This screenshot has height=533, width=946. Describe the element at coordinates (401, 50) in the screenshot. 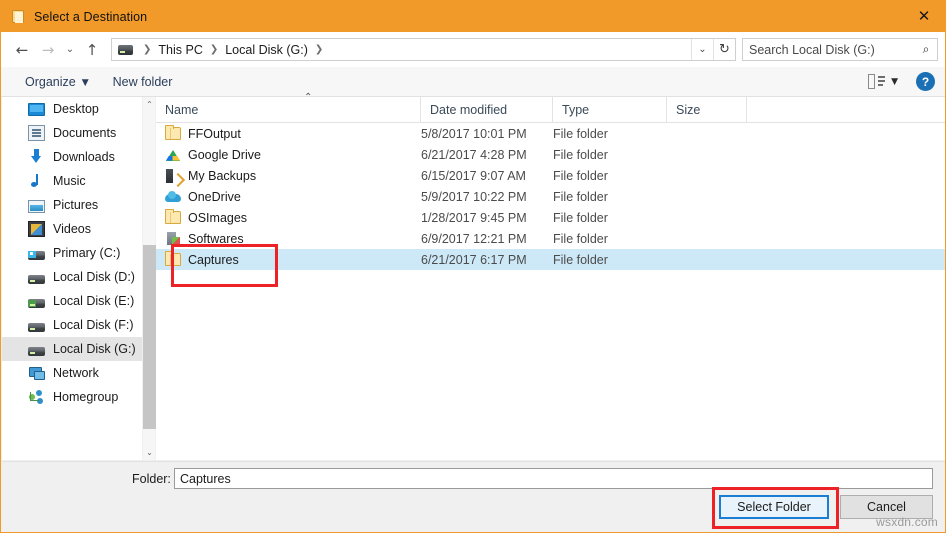

I see `breadcrumb-crumbs: ❯ This PC ❯ Local Disk (G:) ❯` at that location.